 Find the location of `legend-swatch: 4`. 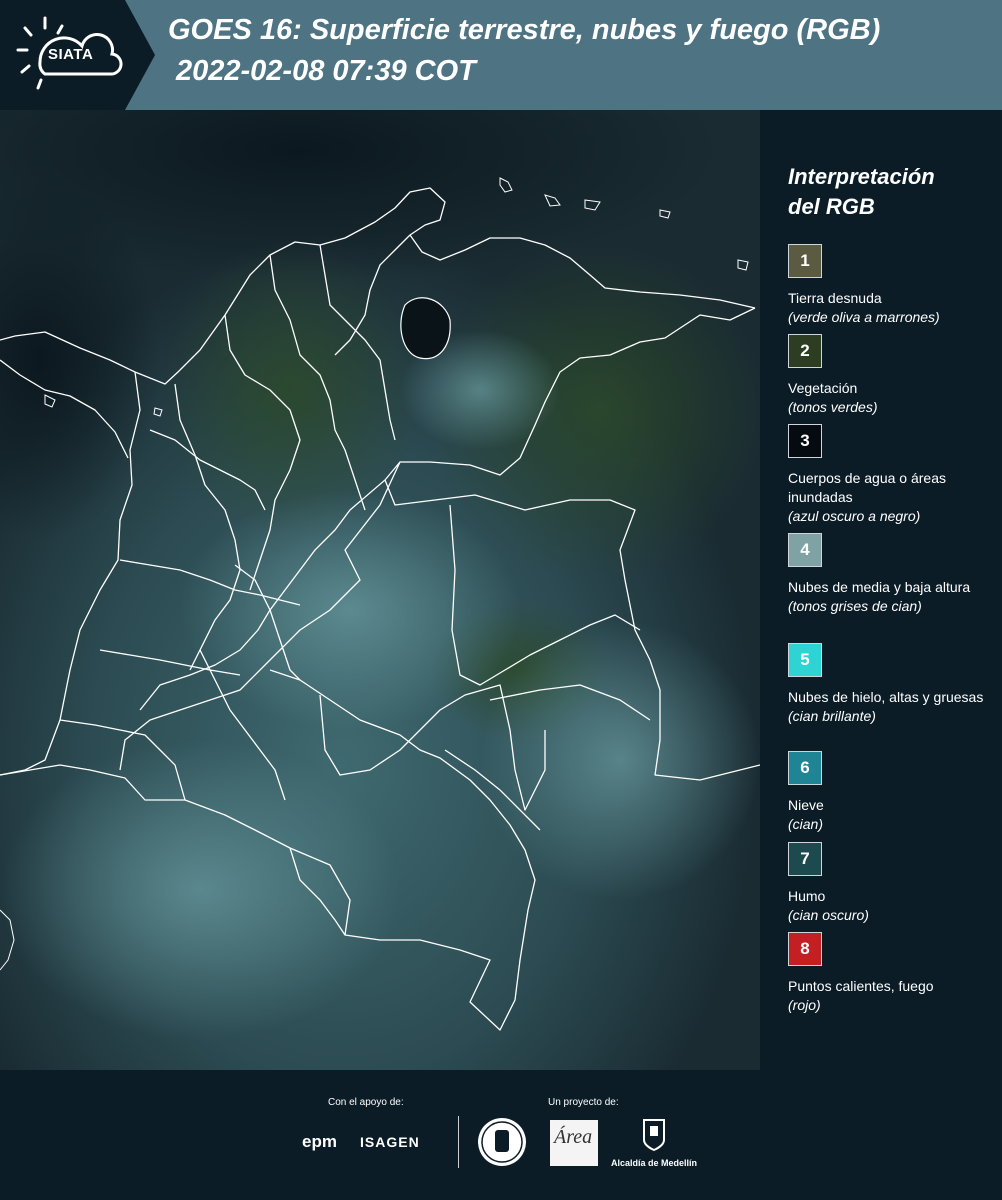

legend-swatch: 4 is located at coordinates (805, 550).